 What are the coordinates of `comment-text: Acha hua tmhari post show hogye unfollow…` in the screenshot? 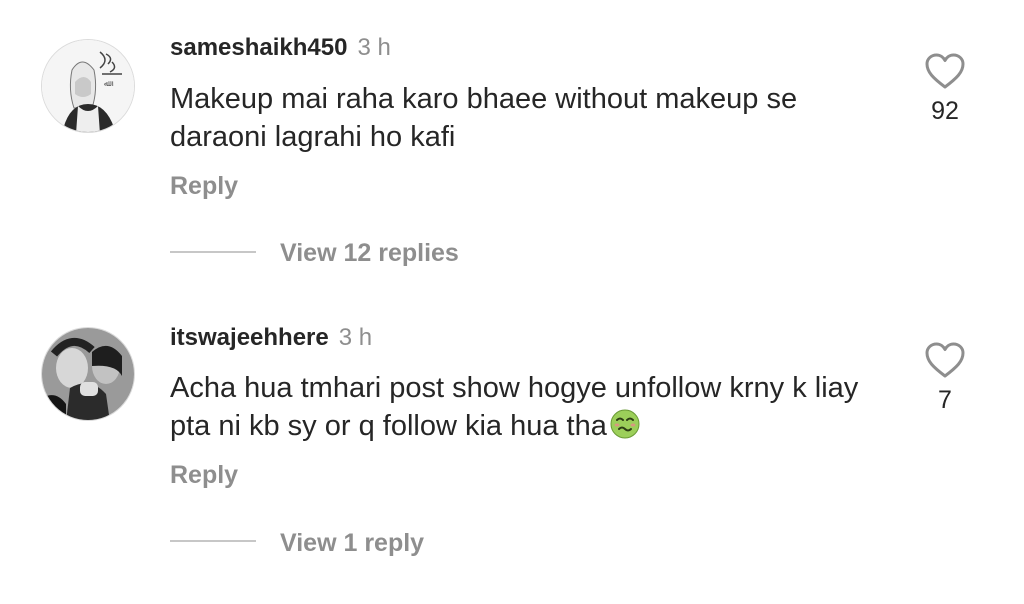 It's located at (530, 407).